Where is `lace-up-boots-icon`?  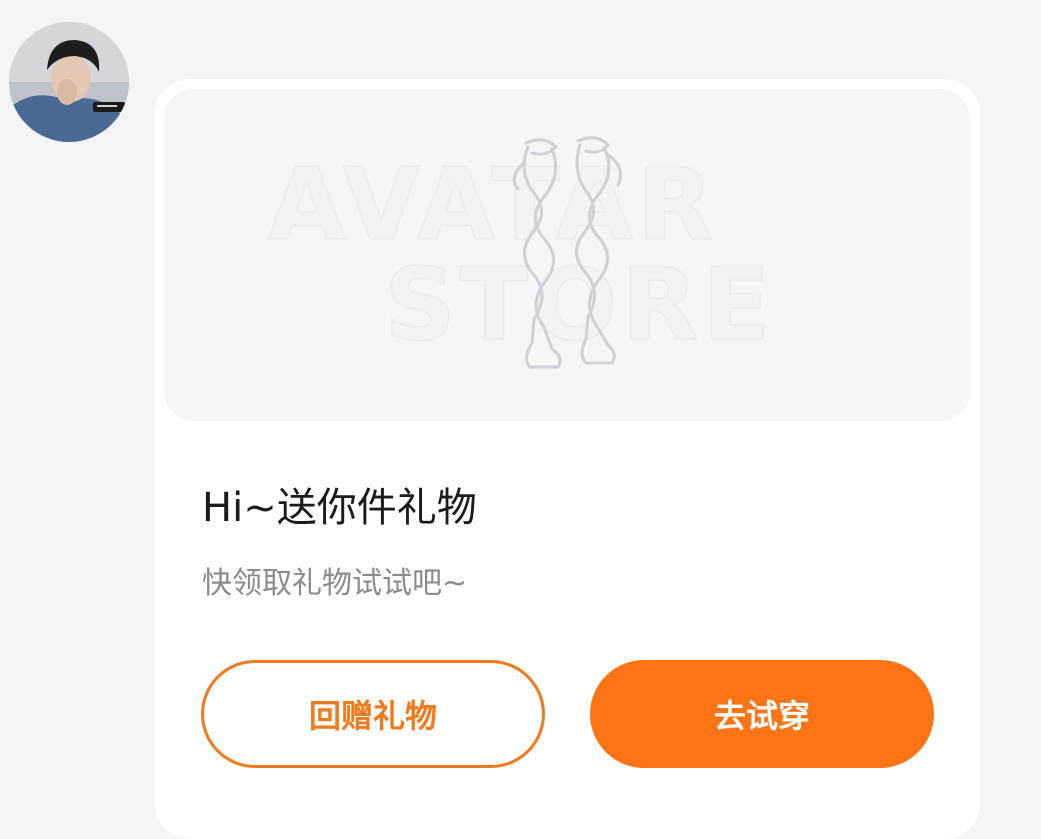 lace-up-boots-icon is located at coordinates (567, 252).